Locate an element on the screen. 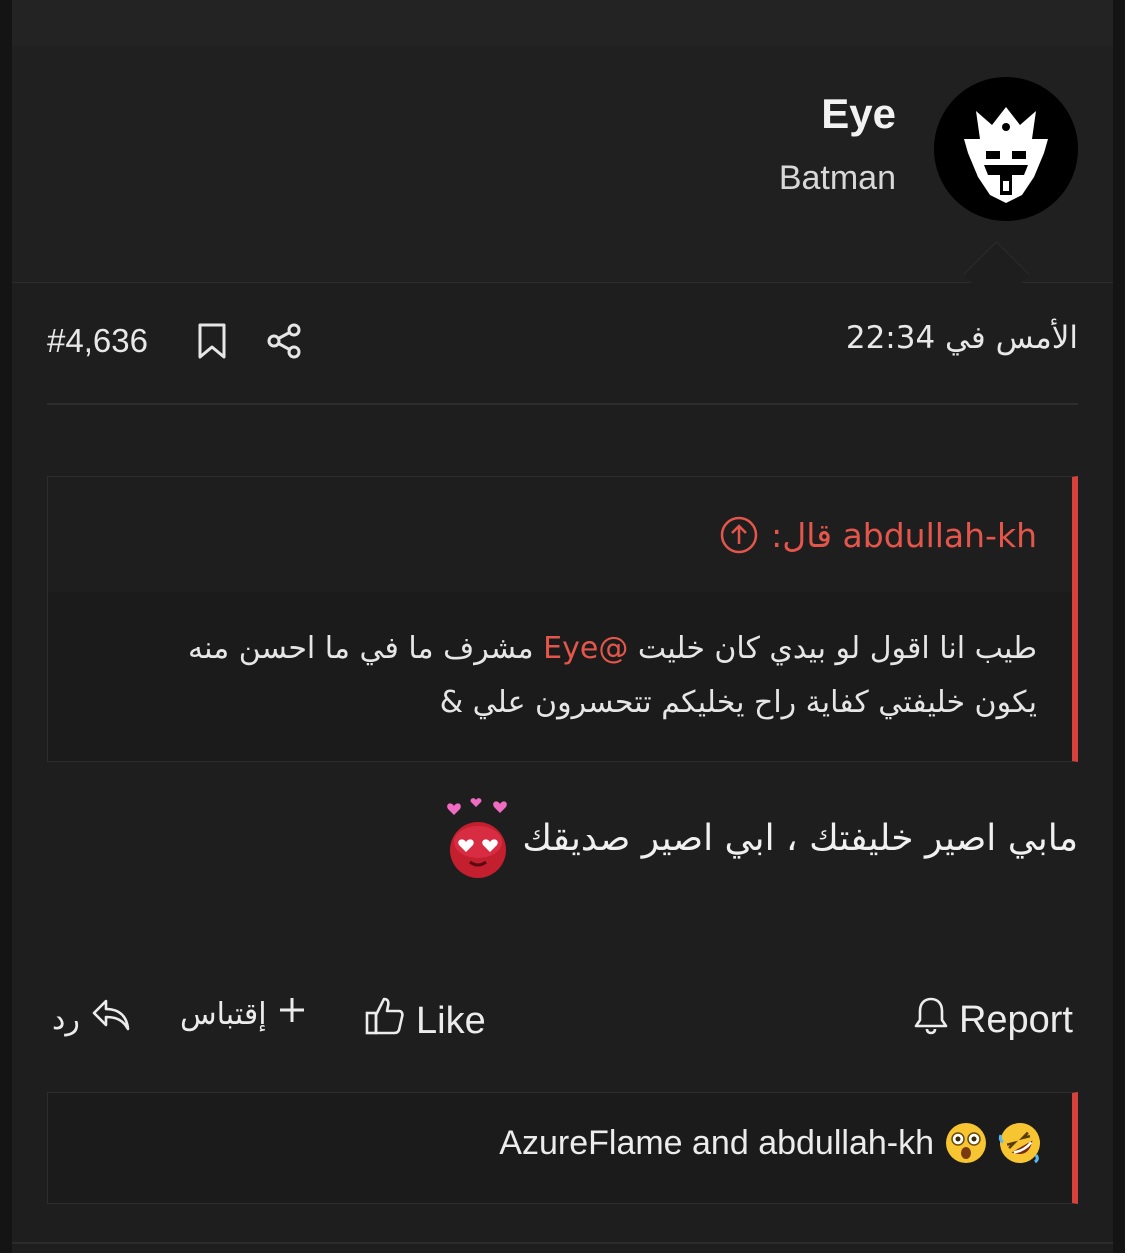 This screenshot has height=1253, width=1125. heart-eyes-face-icon is located at coordinates (478, 838).